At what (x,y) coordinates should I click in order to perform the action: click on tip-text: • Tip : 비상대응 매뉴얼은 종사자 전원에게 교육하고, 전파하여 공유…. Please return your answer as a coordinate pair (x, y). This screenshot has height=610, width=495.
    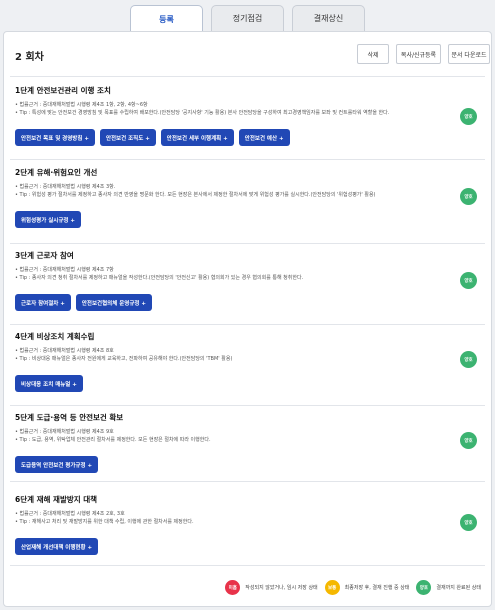
    Looking at the image, I should click on (124, 359).